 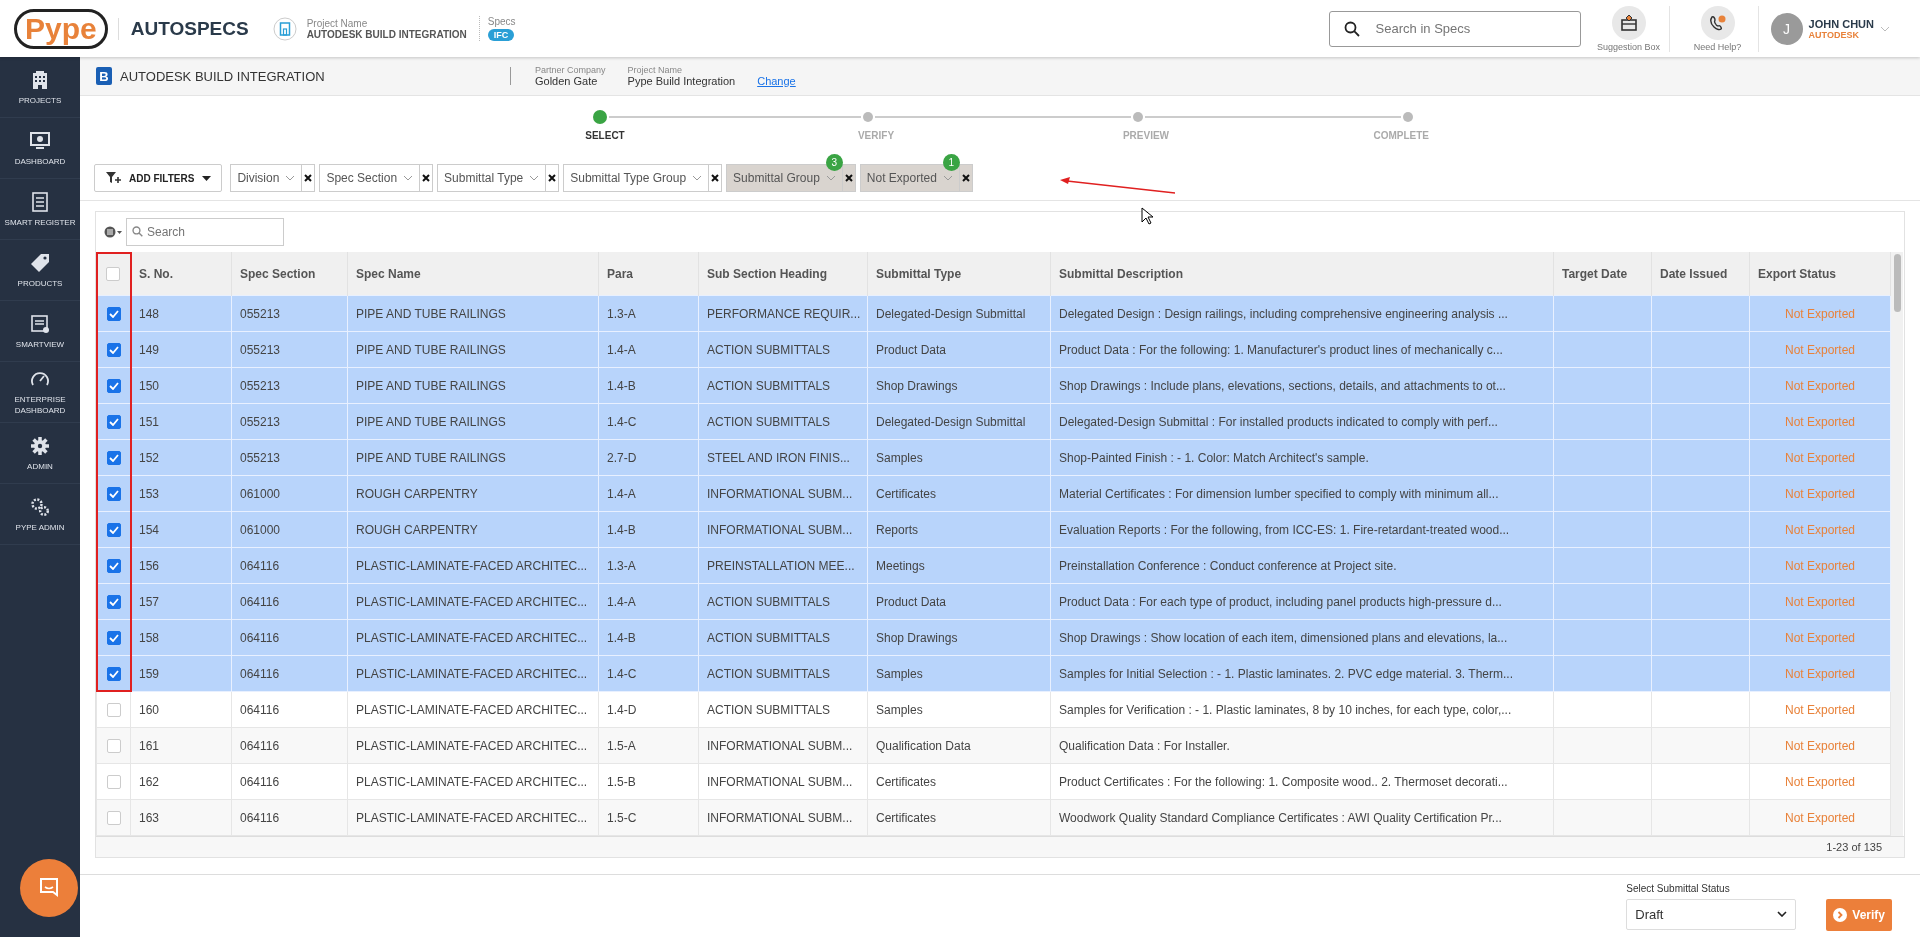 I want to click on filter-dropdown: Division, so click(x=266, y=178).